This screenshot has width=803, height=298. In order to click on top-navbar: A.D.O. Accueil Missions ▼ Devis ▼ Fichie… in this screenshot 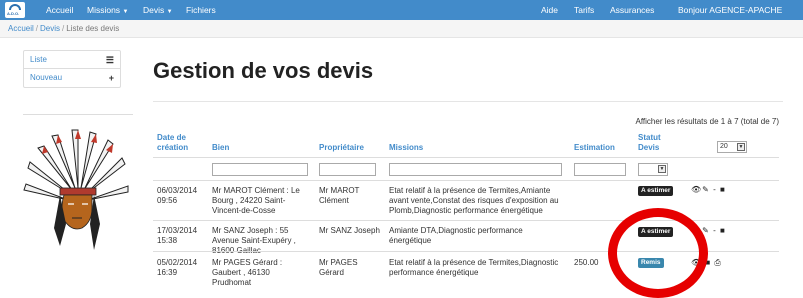, I will do `click(401, 10)`.